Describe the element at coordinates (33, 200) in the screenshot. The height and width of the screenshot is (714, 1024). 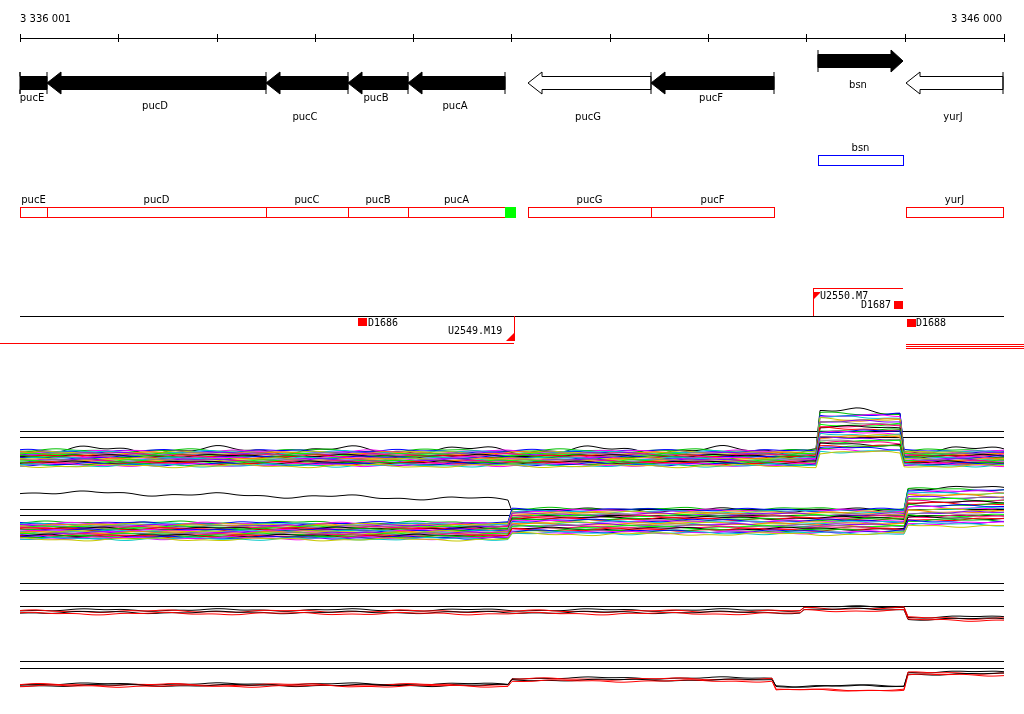
I see `feature-label: pucE` at that location.